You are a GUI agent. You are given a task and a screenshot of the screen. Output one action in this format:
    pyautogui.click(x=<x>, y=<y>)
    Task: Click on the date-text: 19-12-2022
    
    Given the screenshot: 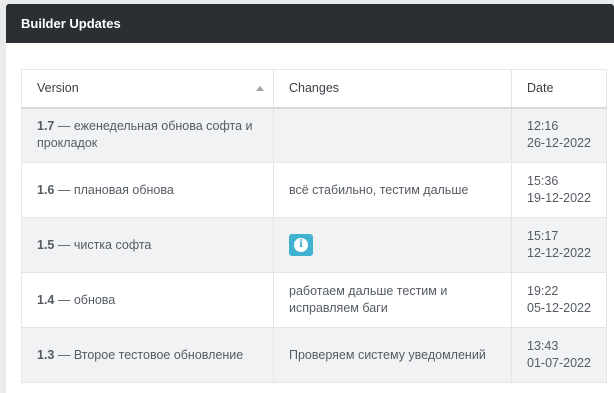 What is the action you would take?
    pyautogui.click(x=559, y=198)
    